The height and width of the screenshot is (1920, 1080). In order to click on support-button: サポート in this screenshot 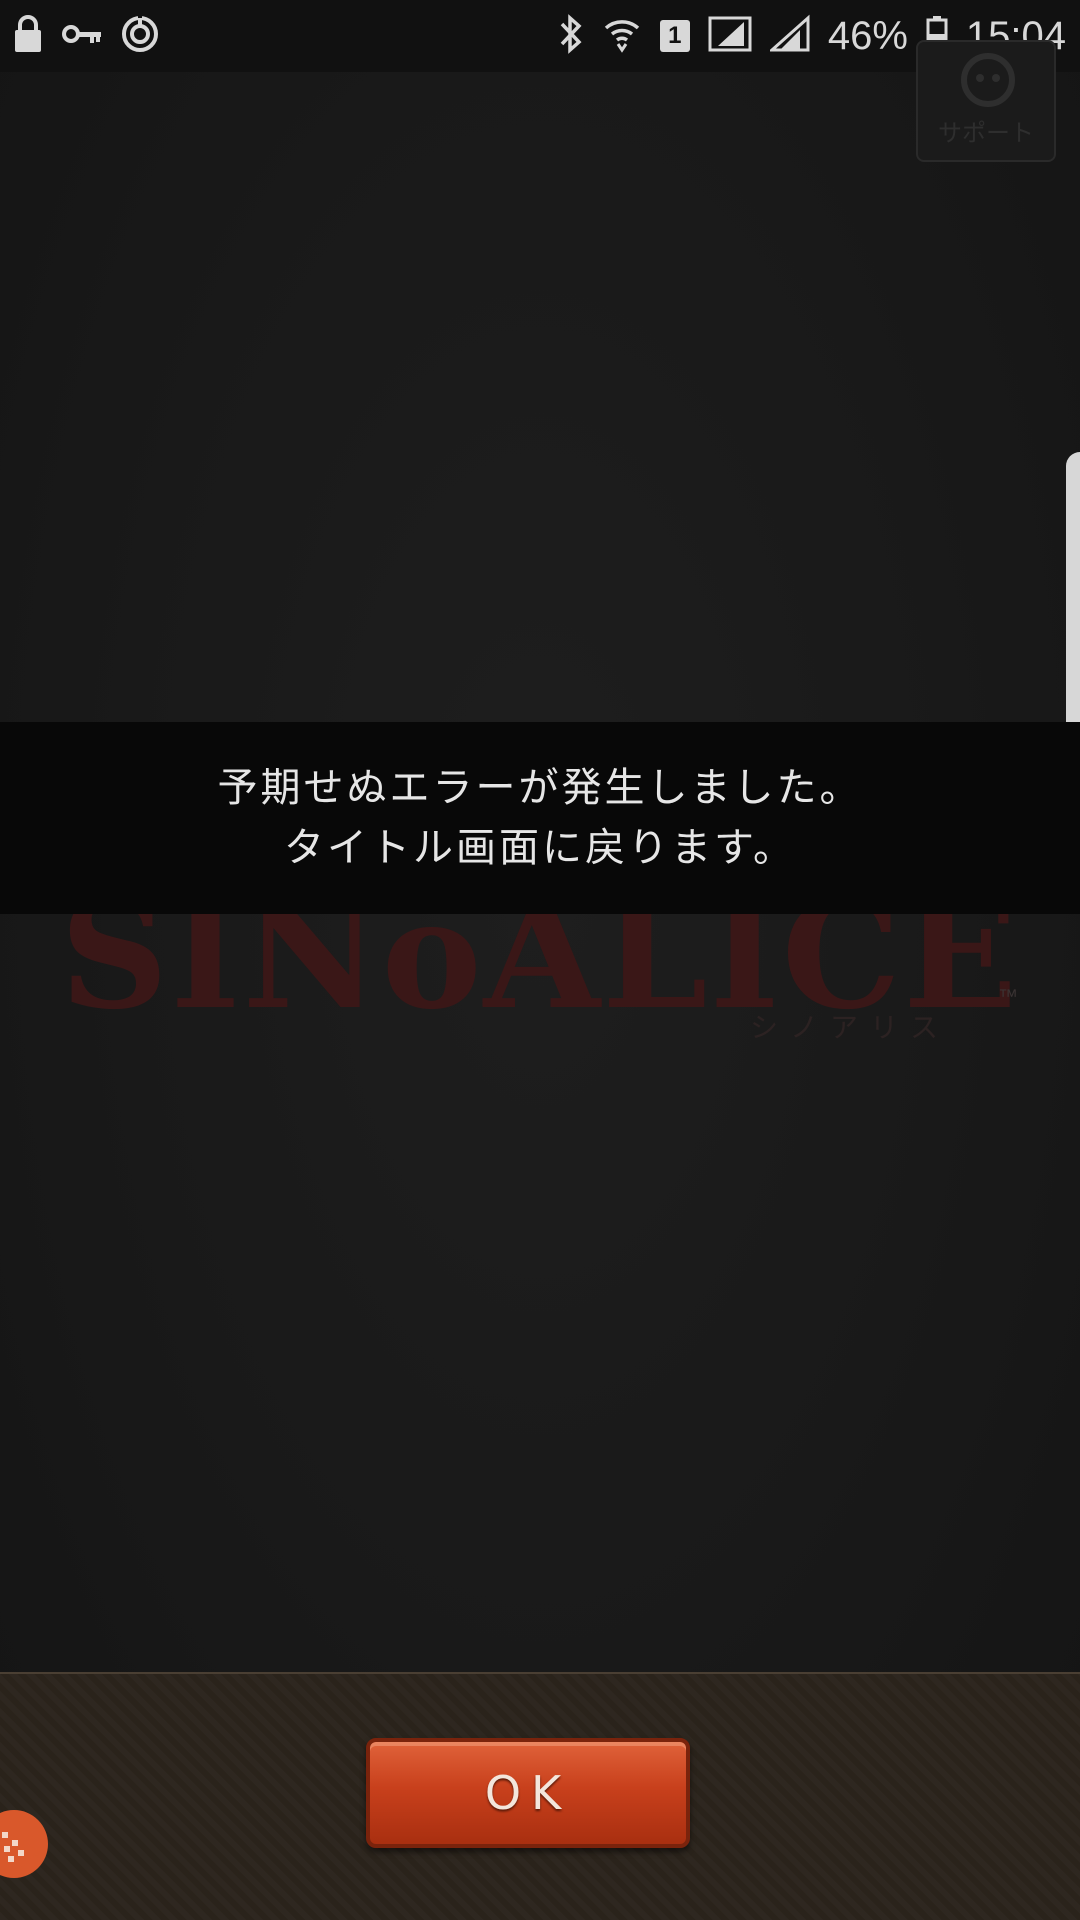, I will do `click(986, 101)`.